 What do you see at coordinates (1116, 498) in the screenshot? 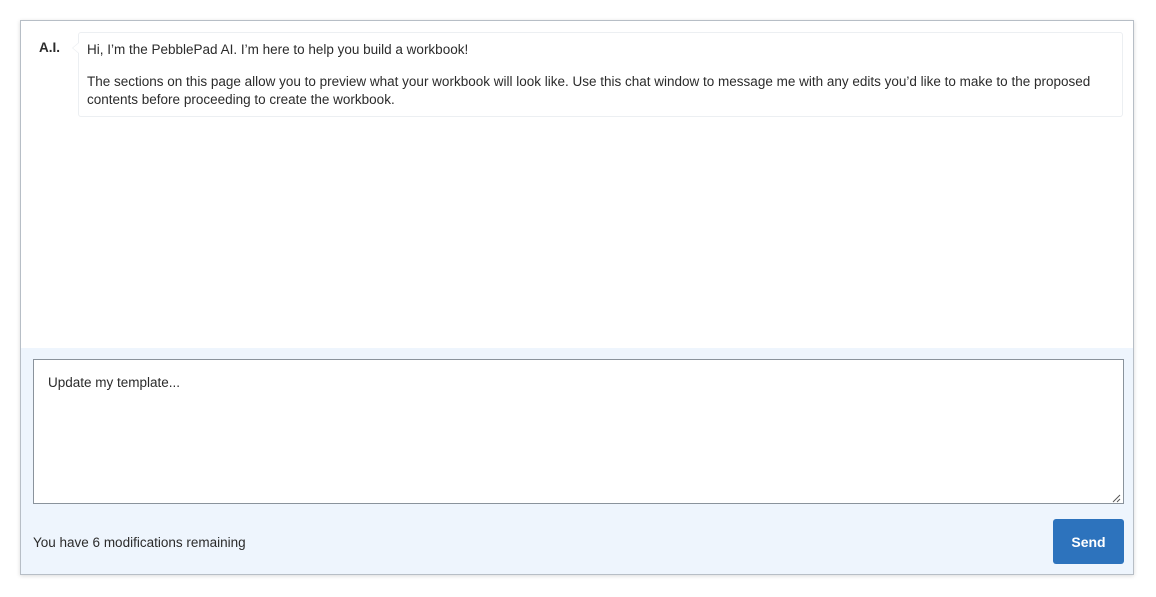
I see `resize-handle-icon` at bounding box center [1116, 498].